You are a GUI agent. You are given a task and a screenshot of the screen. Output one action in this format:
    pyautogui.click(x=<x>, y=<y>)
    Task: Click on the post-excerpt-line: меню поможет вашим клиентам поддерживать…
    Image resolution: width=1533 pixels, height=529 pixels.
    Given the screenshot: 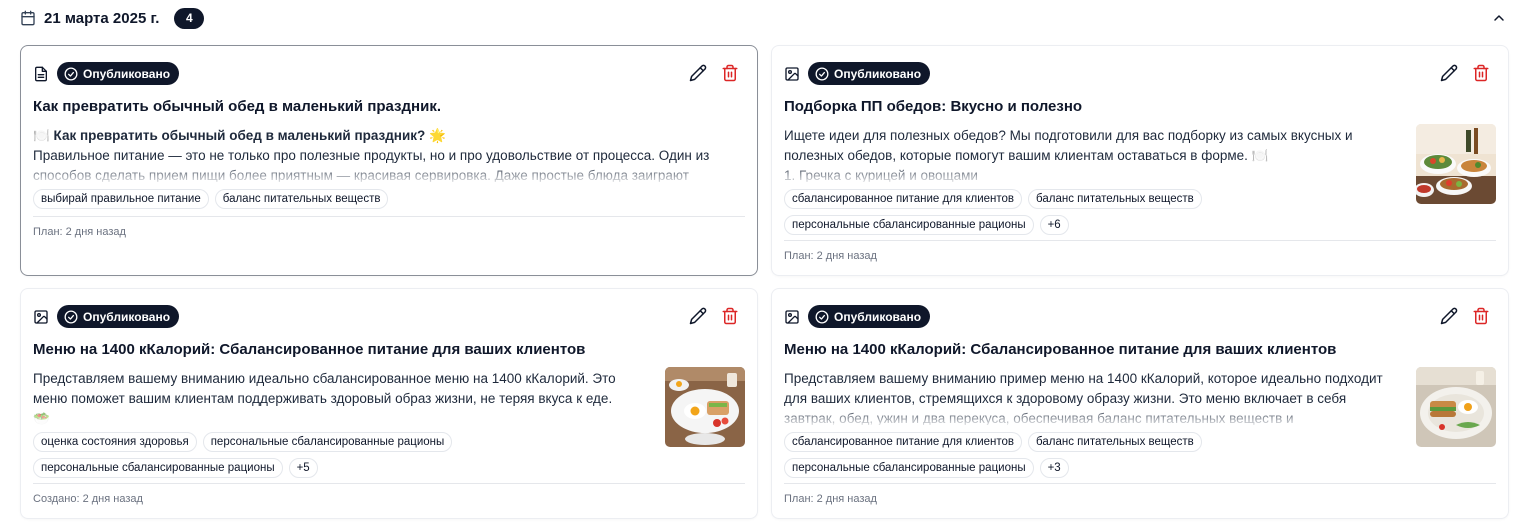 What is the action you would take?
    pyautogui.click(x=323, y=398)
    